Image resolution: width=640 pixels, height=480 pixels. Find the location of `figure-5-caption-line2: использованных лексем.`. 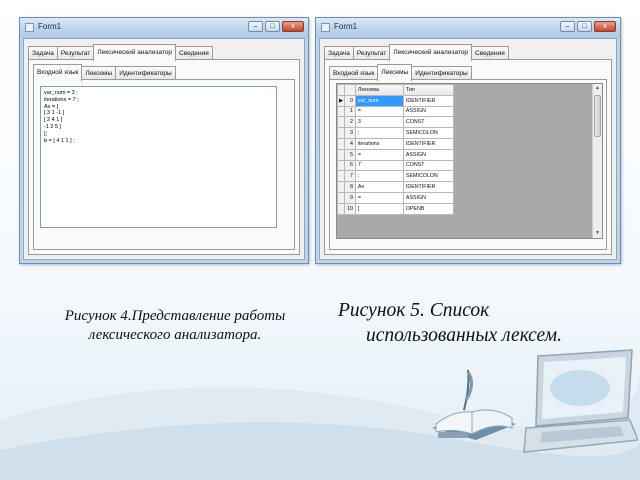

figure-5-caption-line2: использованных лексем. is located at coordinates (464, 335).